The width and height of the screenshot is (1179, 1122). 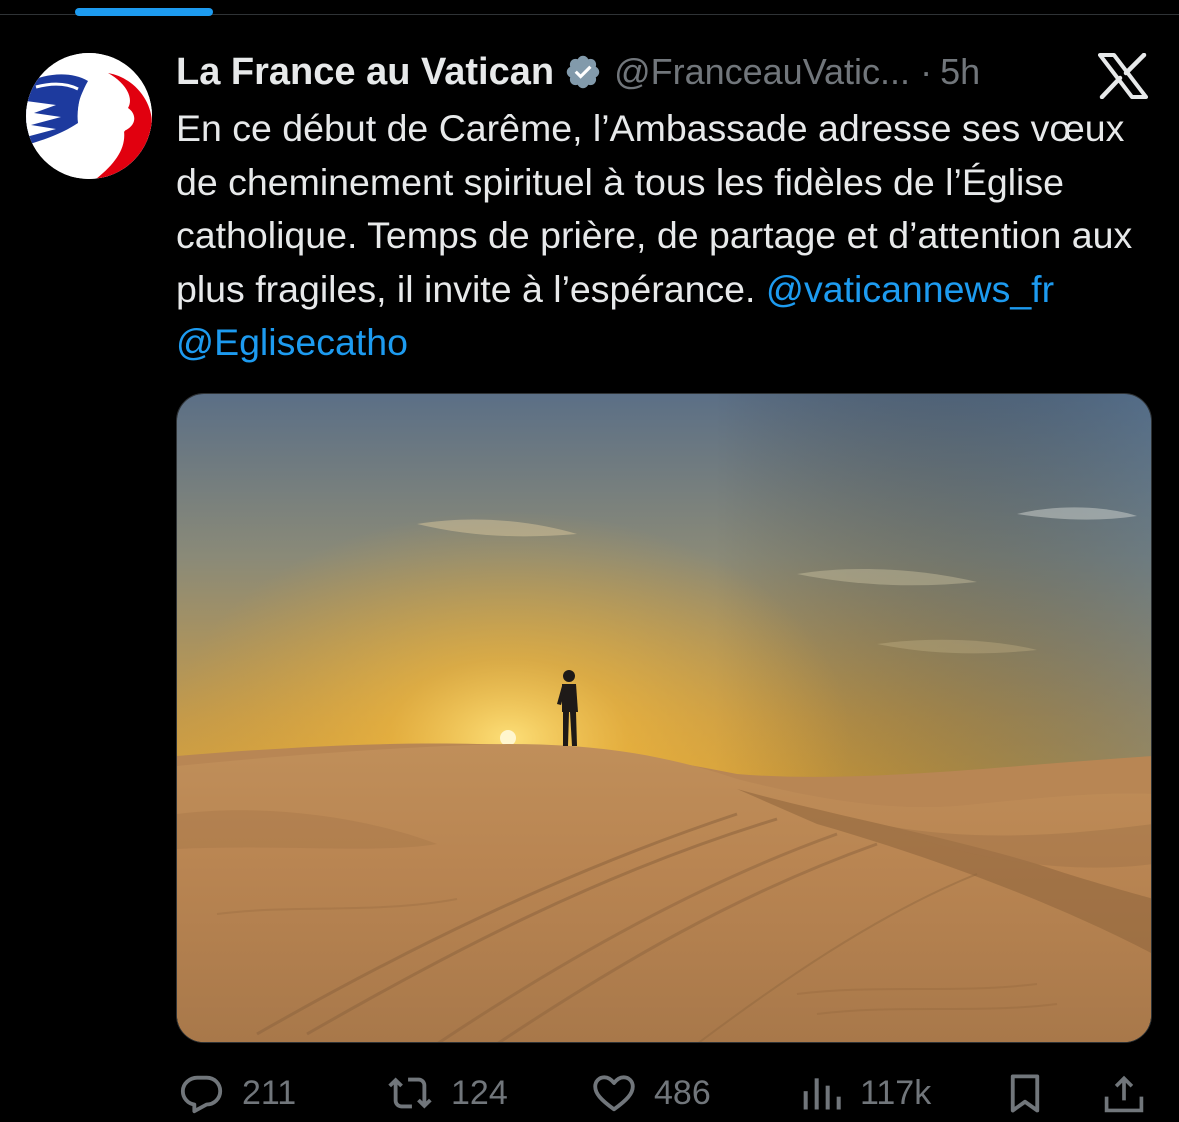 What do you see at coordinates (1123, 76) in the screenshot?
I see `x-logo-icon` at bounding box center [1123, 76].